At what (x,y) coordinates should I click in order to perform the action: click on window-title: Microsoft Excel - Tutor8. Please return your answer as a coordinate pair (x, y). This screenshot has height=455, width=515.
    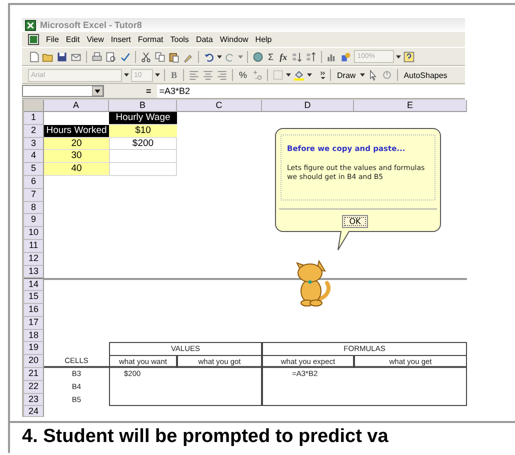
    Looking at the image, I should click on (91, 25).